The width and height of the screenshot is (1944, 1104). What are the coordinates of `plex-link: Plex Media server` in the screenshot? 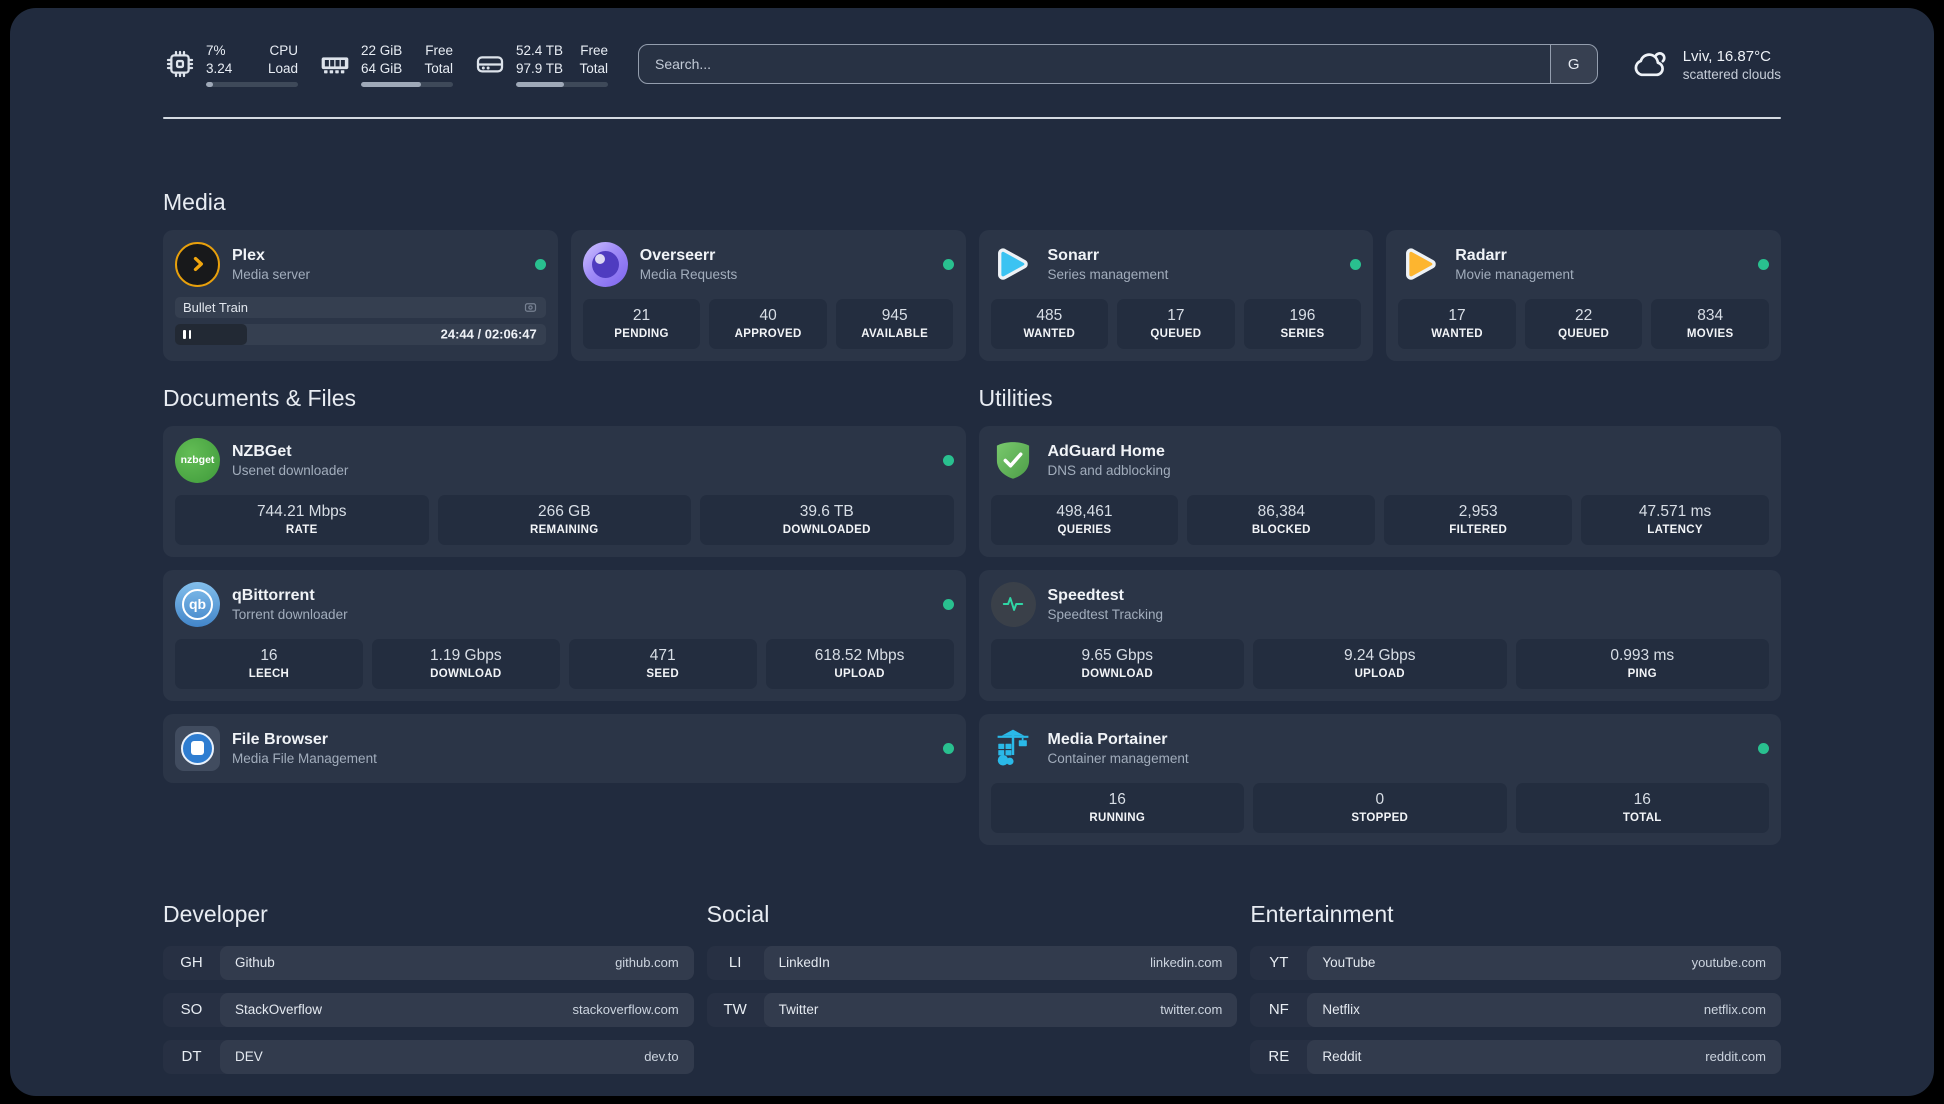 It's located at (360, 264).